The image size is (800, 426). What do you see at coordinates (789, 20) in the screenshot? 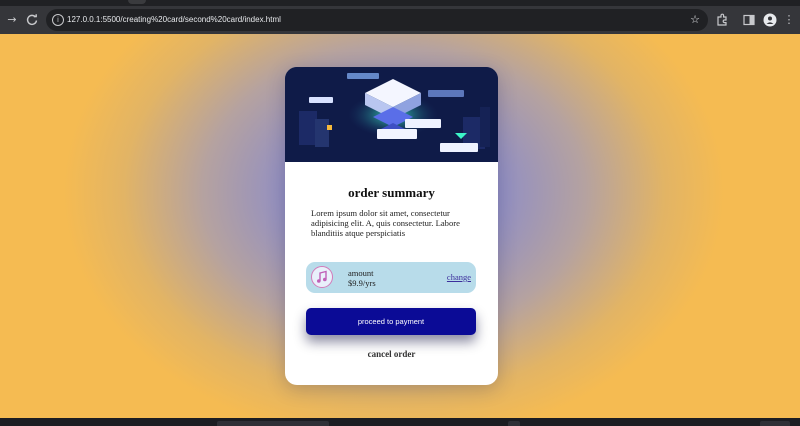
I see `kebab-menu-icon: ⋮` at bounding box center [789, 20].